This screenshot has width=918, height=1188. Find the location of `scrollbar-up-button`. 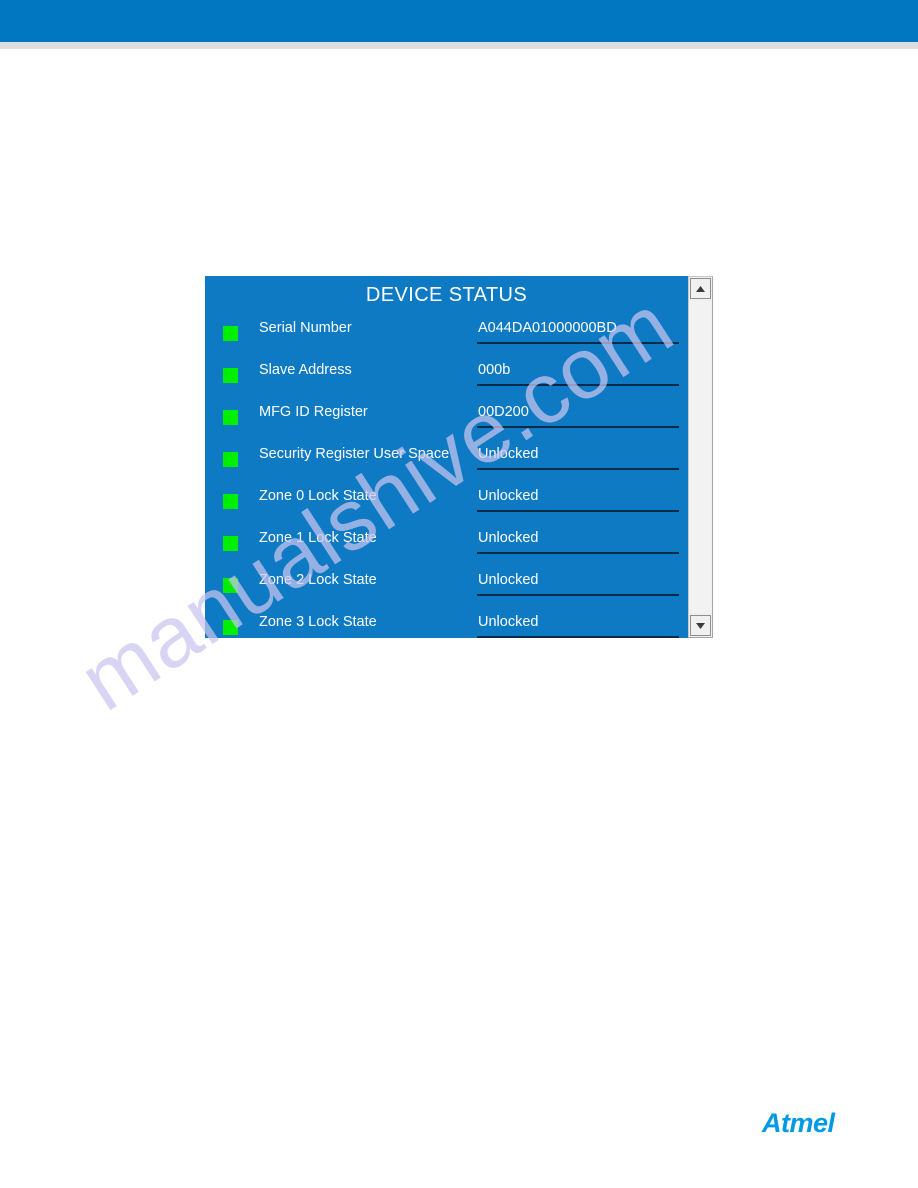

scrollbar-up-button is located at coordinates (700, 288).